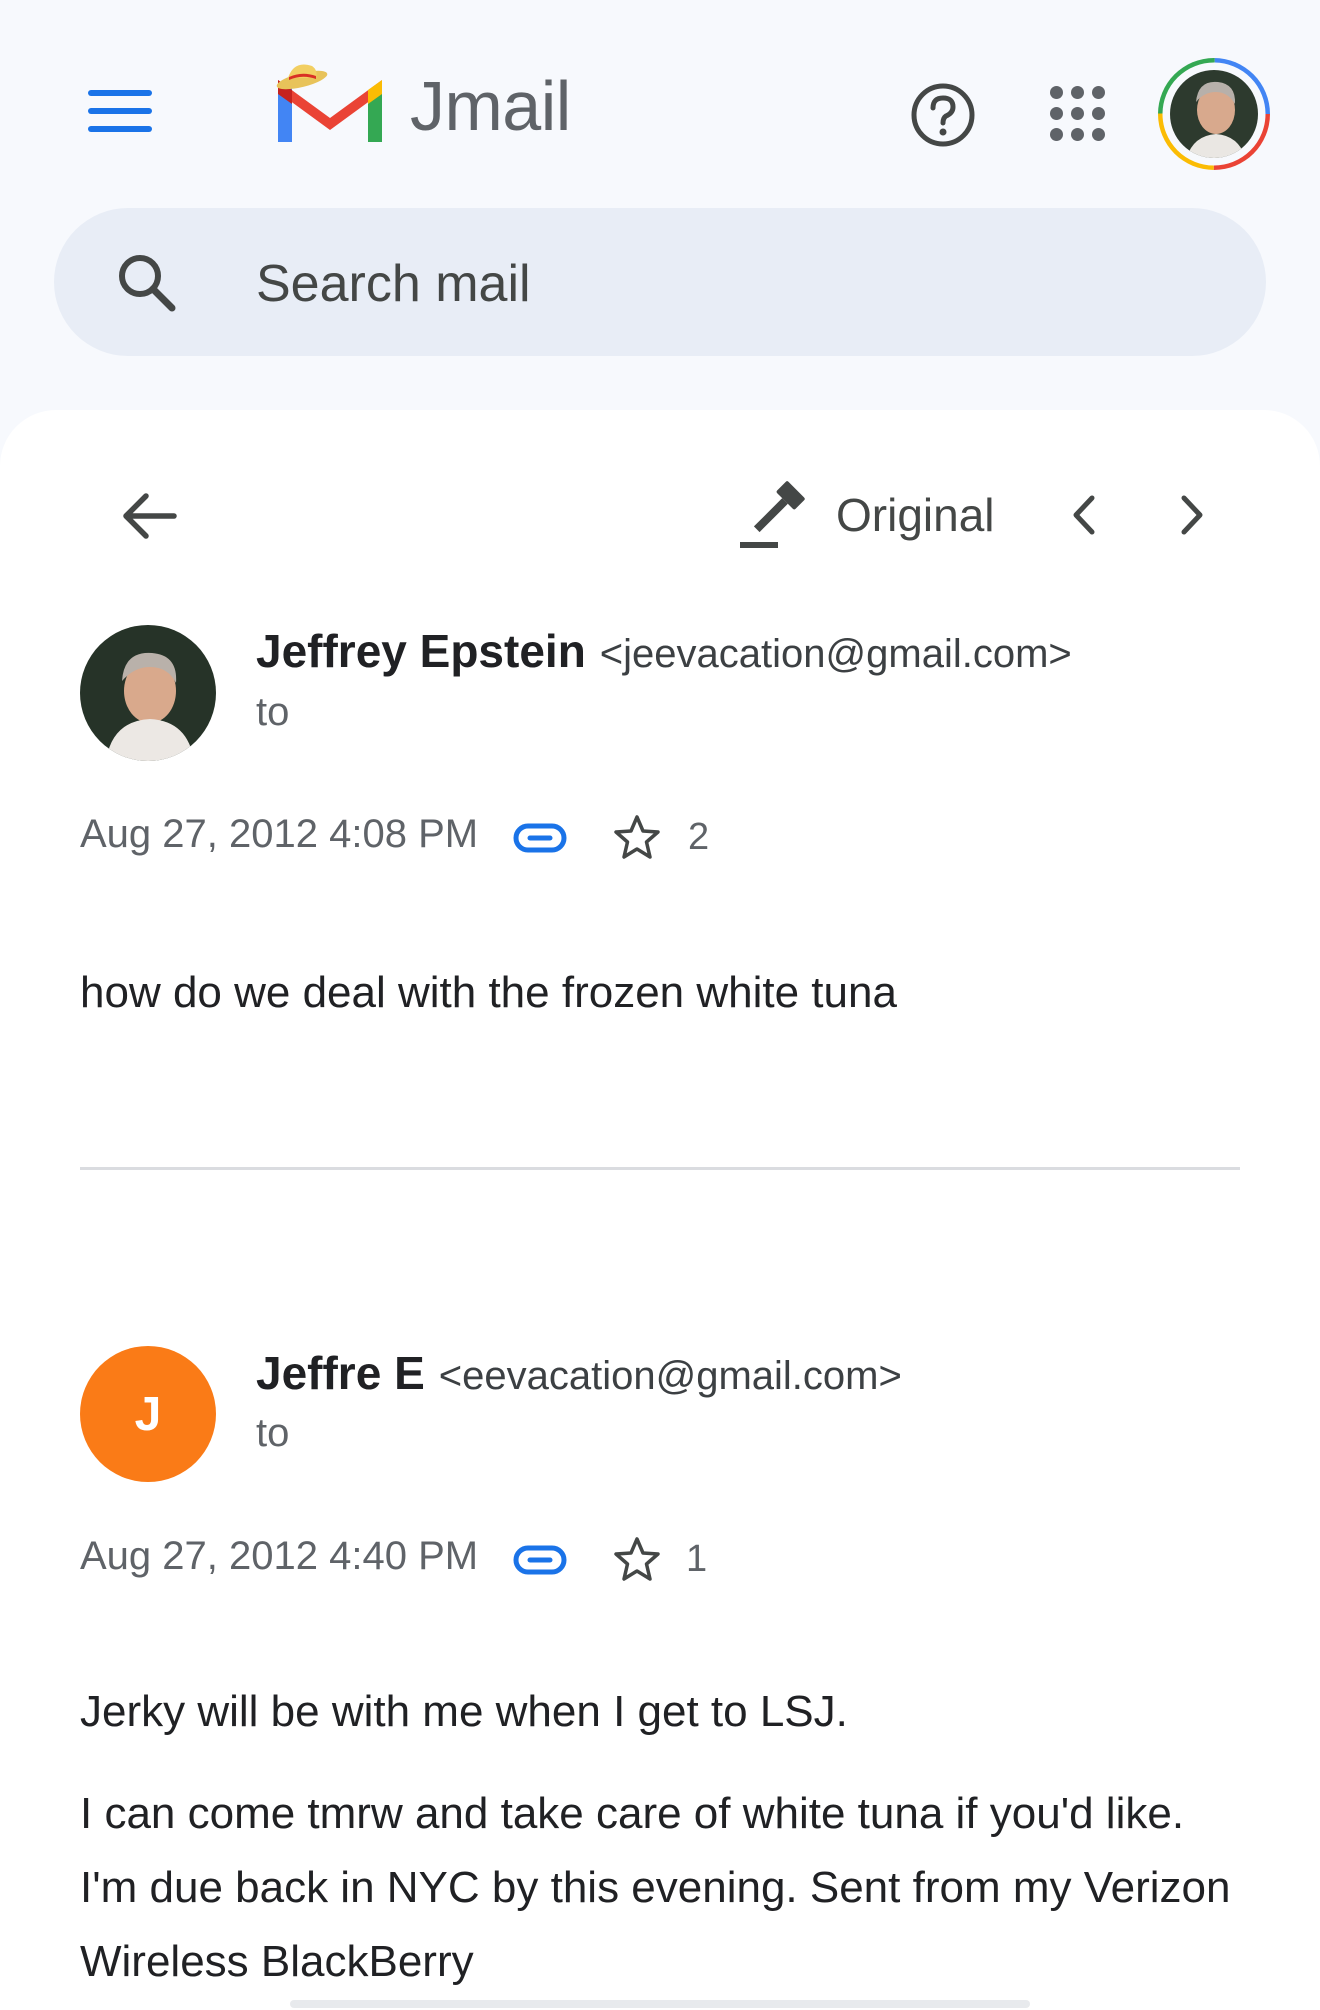 This screenshot has height=2010, width=1320. I want to click on sender-name: Jeffre E, so click(340, 1373).